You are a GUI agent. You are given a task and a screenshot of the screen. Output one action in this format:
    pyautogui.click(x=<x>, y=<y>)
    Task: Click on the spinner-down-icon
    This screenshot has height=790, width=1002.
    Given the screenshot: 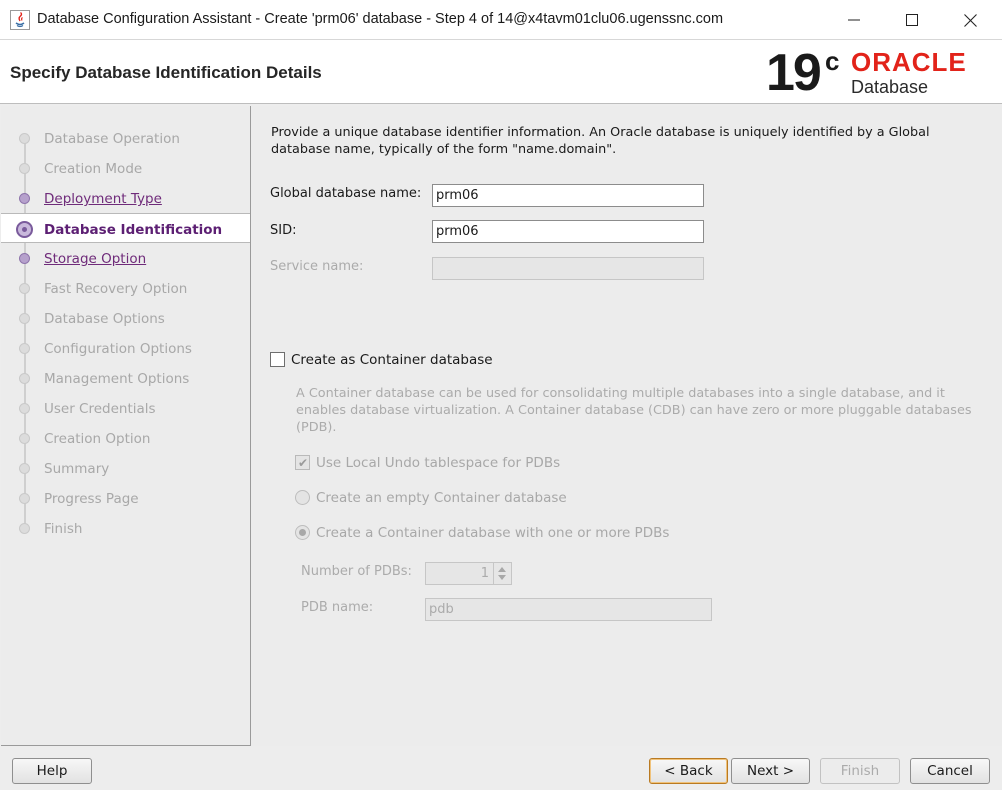 What is the action you would take?
    pyautogui.click(x=502, y=577)
    